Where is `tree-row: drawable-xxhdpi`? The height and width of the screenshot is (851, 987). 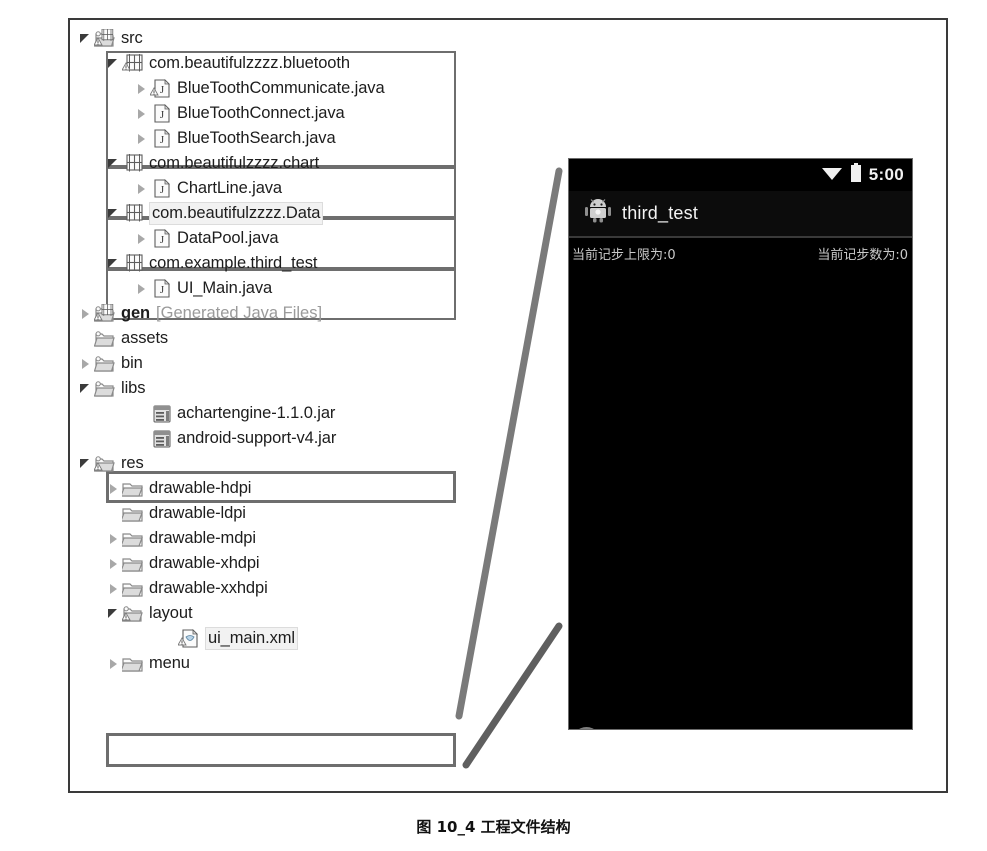
tree-row: drawable-xxhdpi is located at coordinates (187, 588).